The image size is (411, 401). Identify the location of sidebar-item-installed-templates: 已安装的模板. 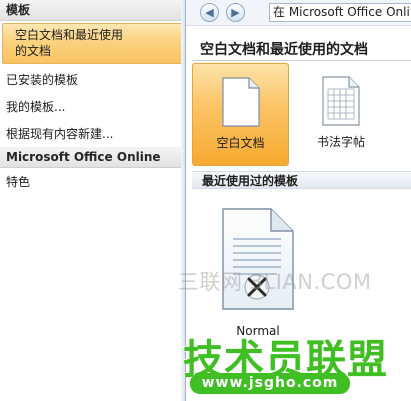
(92, 79).